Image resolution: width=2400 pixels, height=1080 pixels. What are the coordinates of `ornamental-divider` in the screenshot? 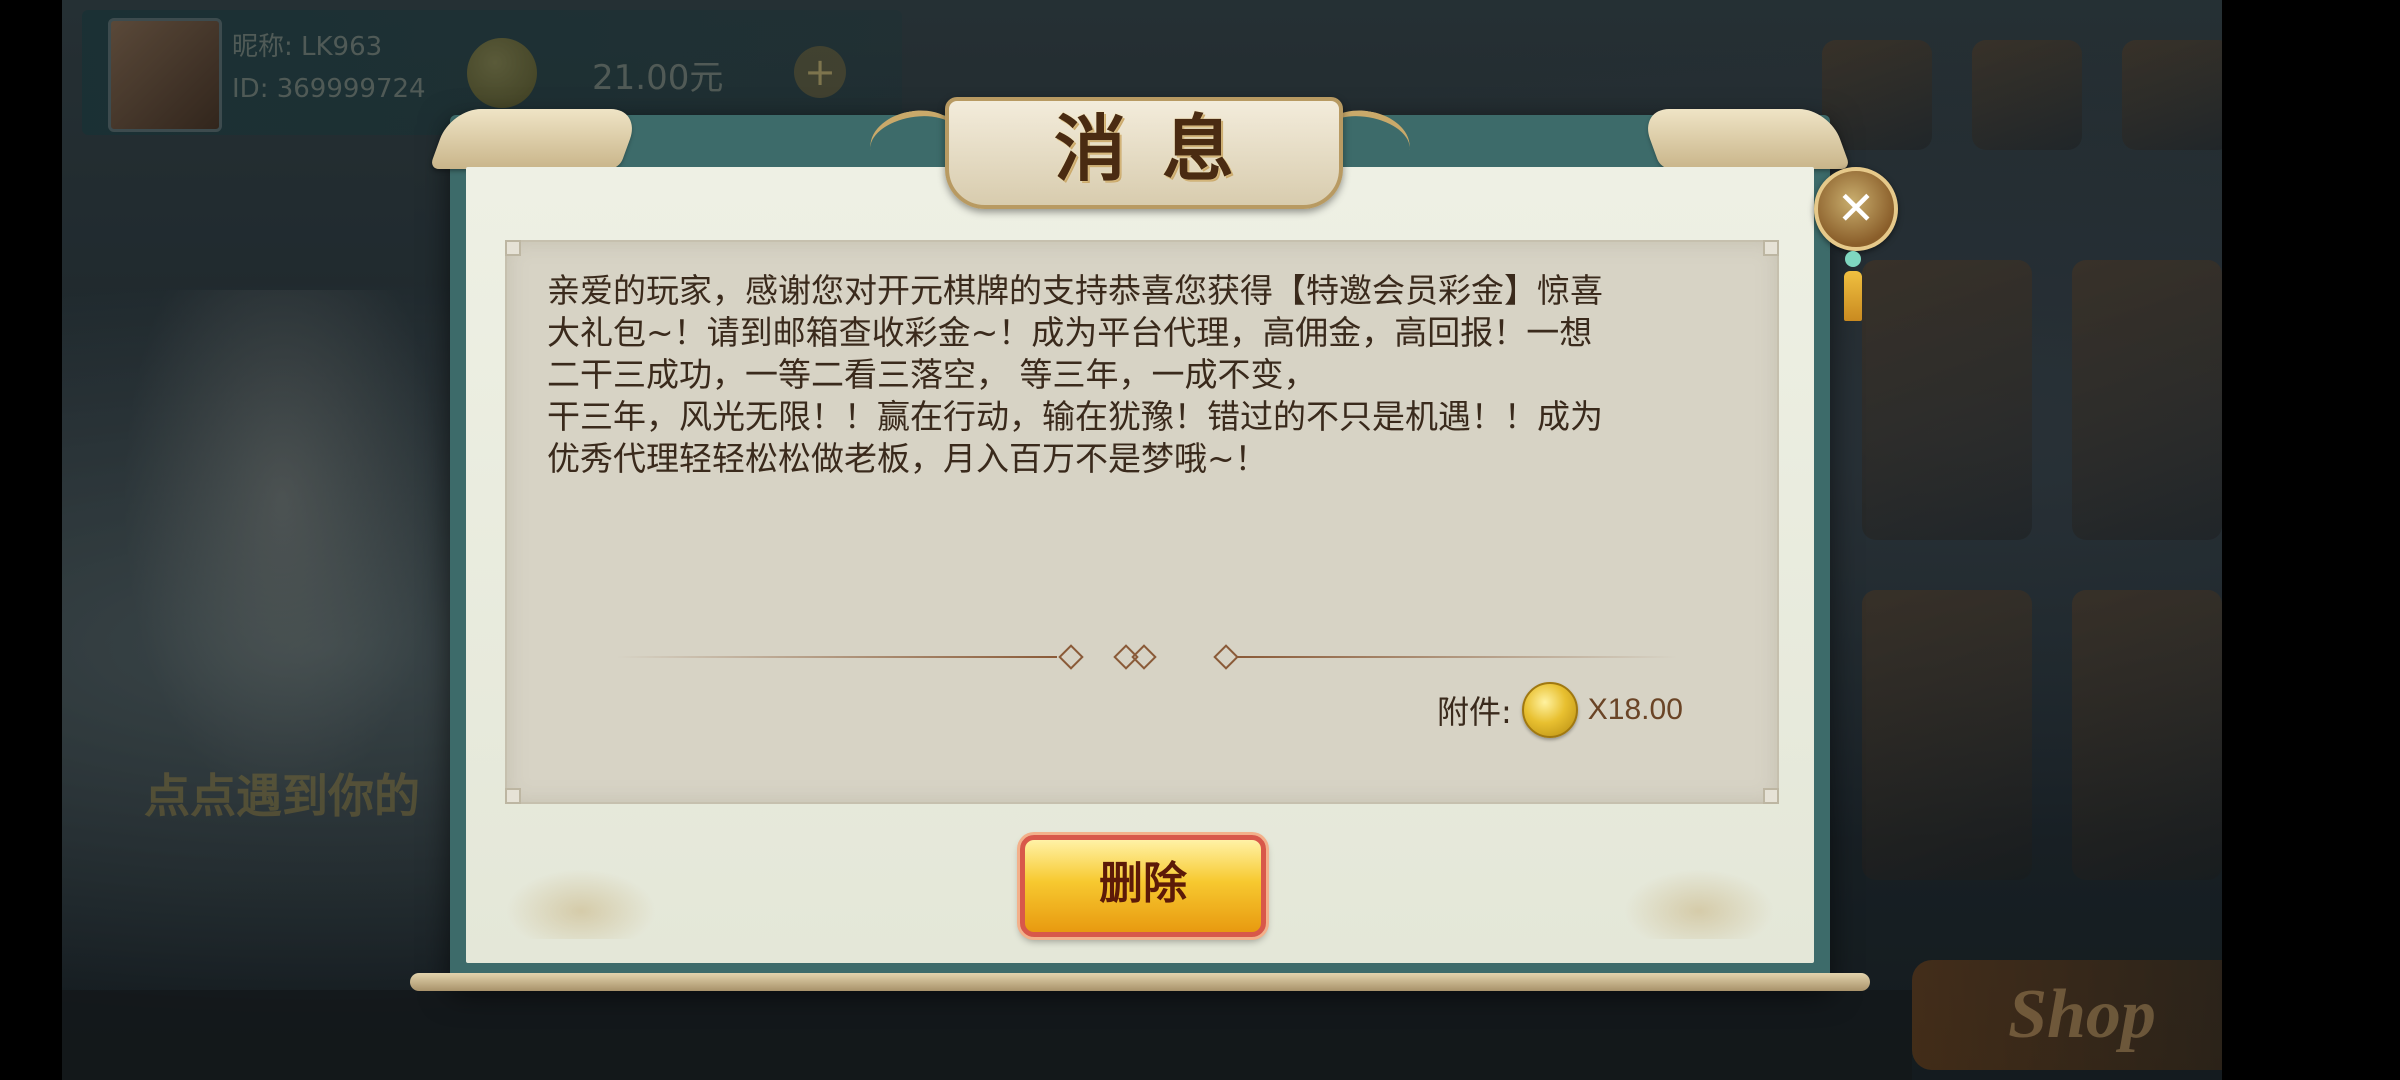 It's located at (1147, 657).